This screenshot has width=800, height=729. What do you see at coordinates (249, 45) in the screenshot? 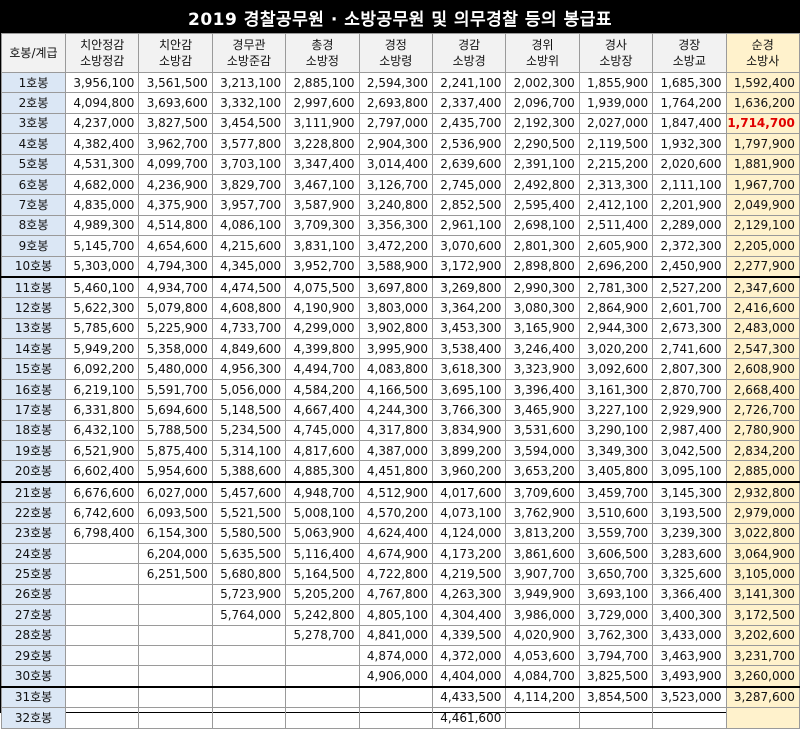
I see `rank-name-police: 경무관` at bounding box center [249, 45].